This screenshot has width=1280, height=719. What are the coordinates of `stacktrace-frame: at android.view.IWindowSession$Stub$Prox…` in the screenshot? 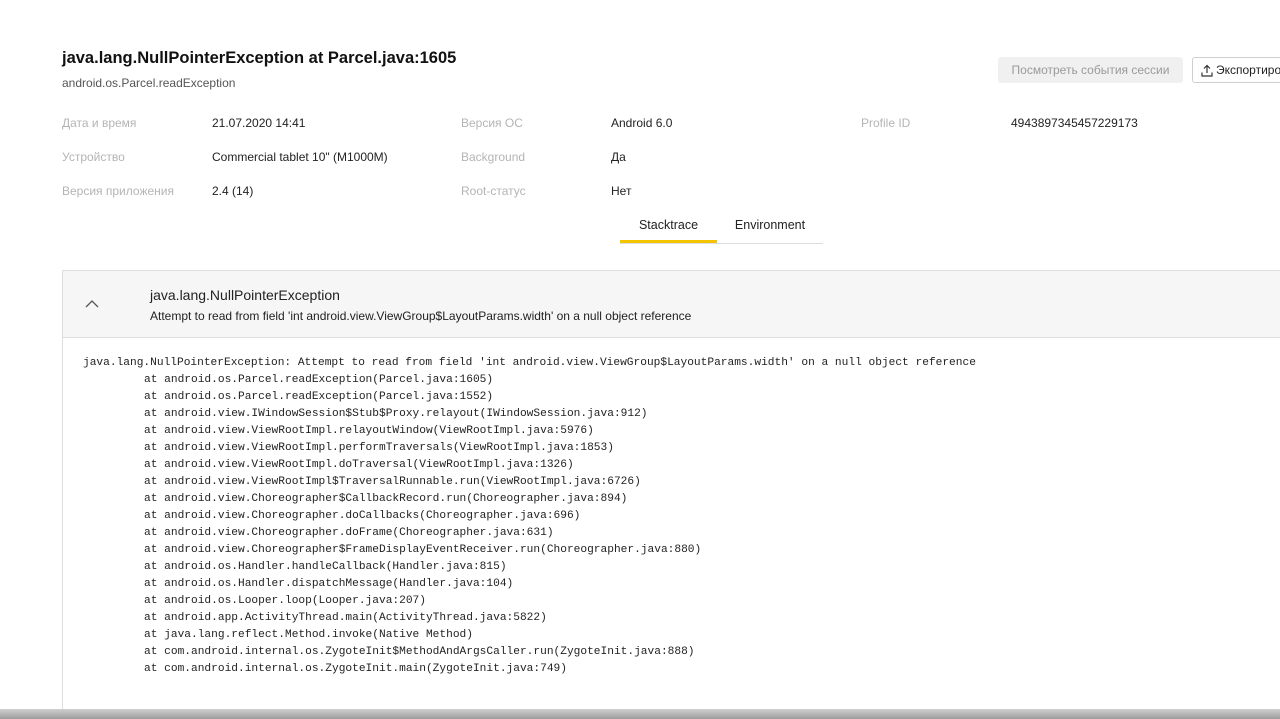 It's located at (396, 414).